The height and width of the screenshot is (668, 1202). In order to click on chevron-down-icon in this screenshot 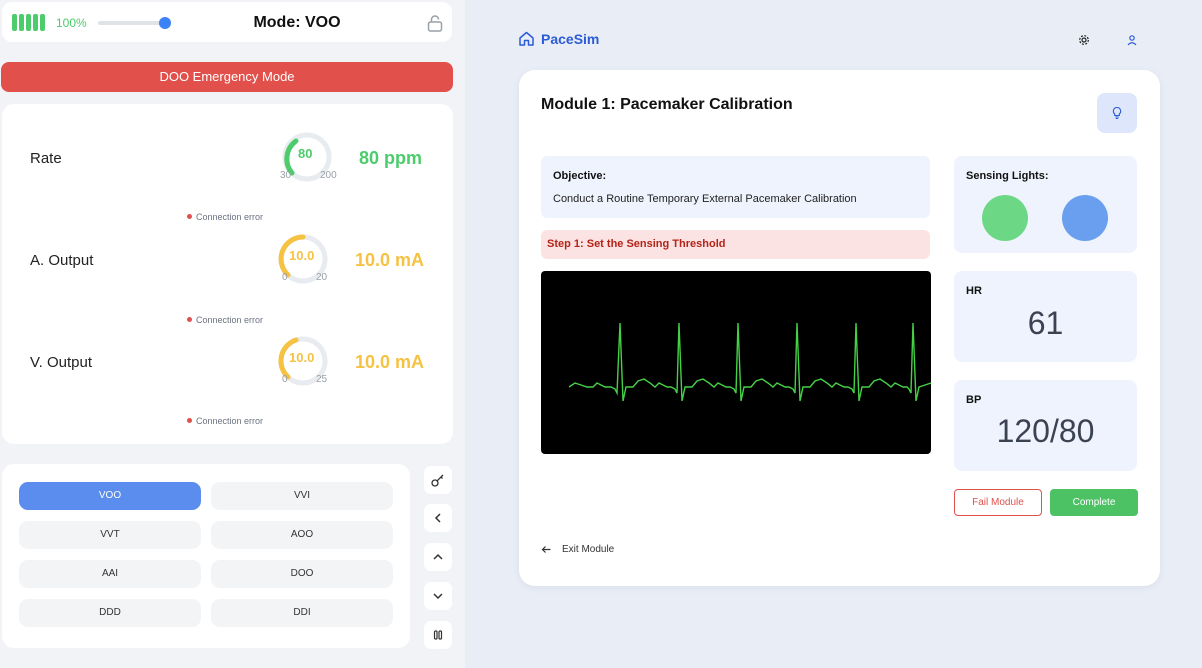, I will do `click(438, 596)`.